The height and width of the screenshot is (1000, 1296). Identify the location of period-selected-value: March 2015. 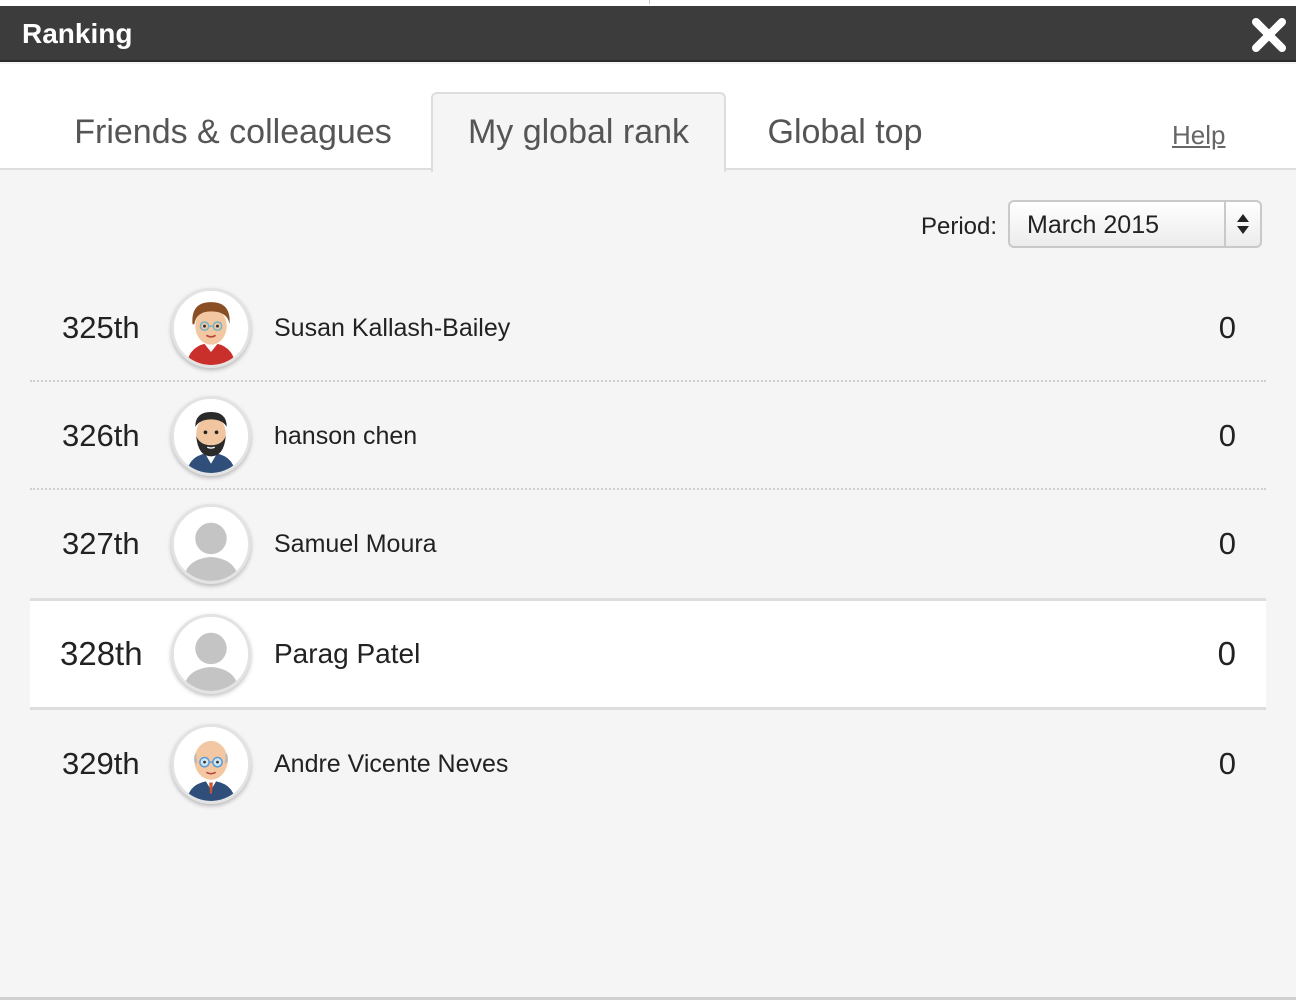
(1093, 225).